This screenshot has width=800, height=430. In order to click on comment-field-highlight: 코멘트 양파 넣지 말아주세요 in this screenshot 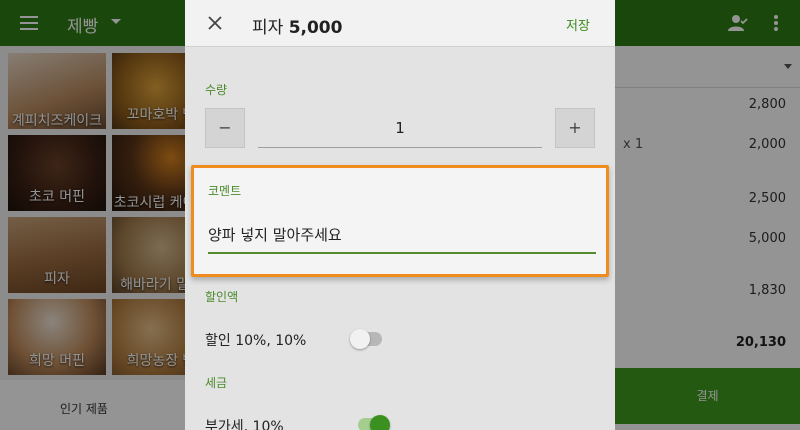, I will do `click(400, 221)`.